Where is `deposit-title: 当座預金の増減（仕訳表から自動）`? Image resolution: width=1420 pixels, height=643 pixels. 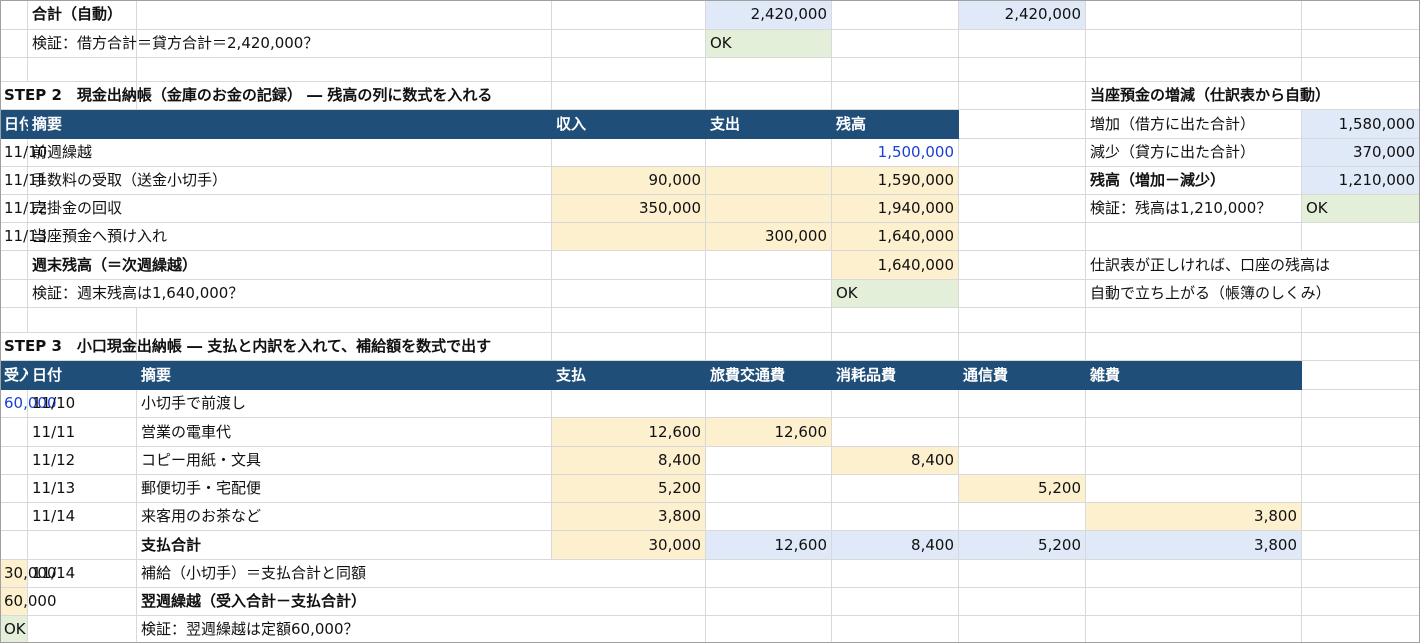
deposit-title: 当座預金の増減（仕訳表から自動） is located at coordinates (1208, 96).